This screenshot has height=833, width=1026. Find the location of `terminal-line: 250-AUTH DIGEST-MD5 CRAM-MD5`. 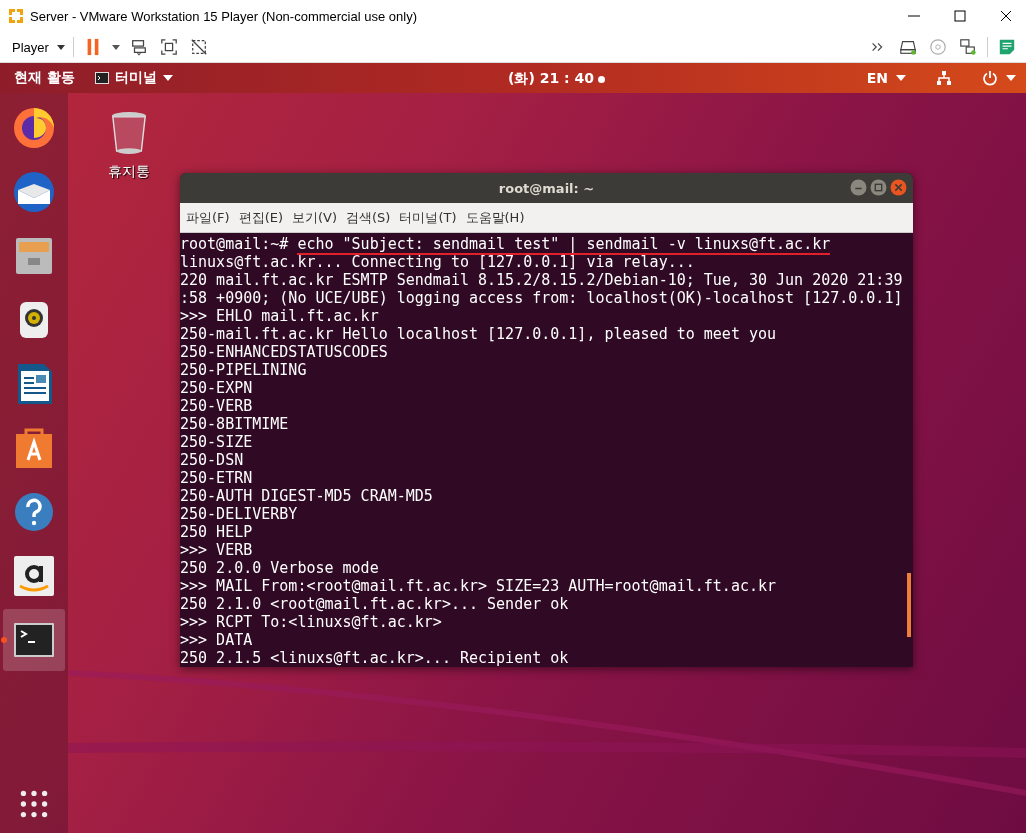

terminal-line: 250-AUTH DIGEST-MD5 CRAM-MD5 is located at coordinates (307, 496).